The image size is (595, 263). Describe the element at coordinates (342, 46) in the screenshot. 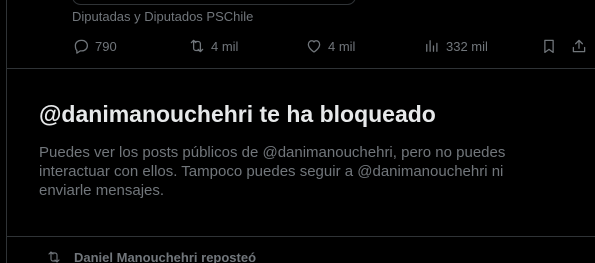

I see `like-count: 4 mil` at that location.